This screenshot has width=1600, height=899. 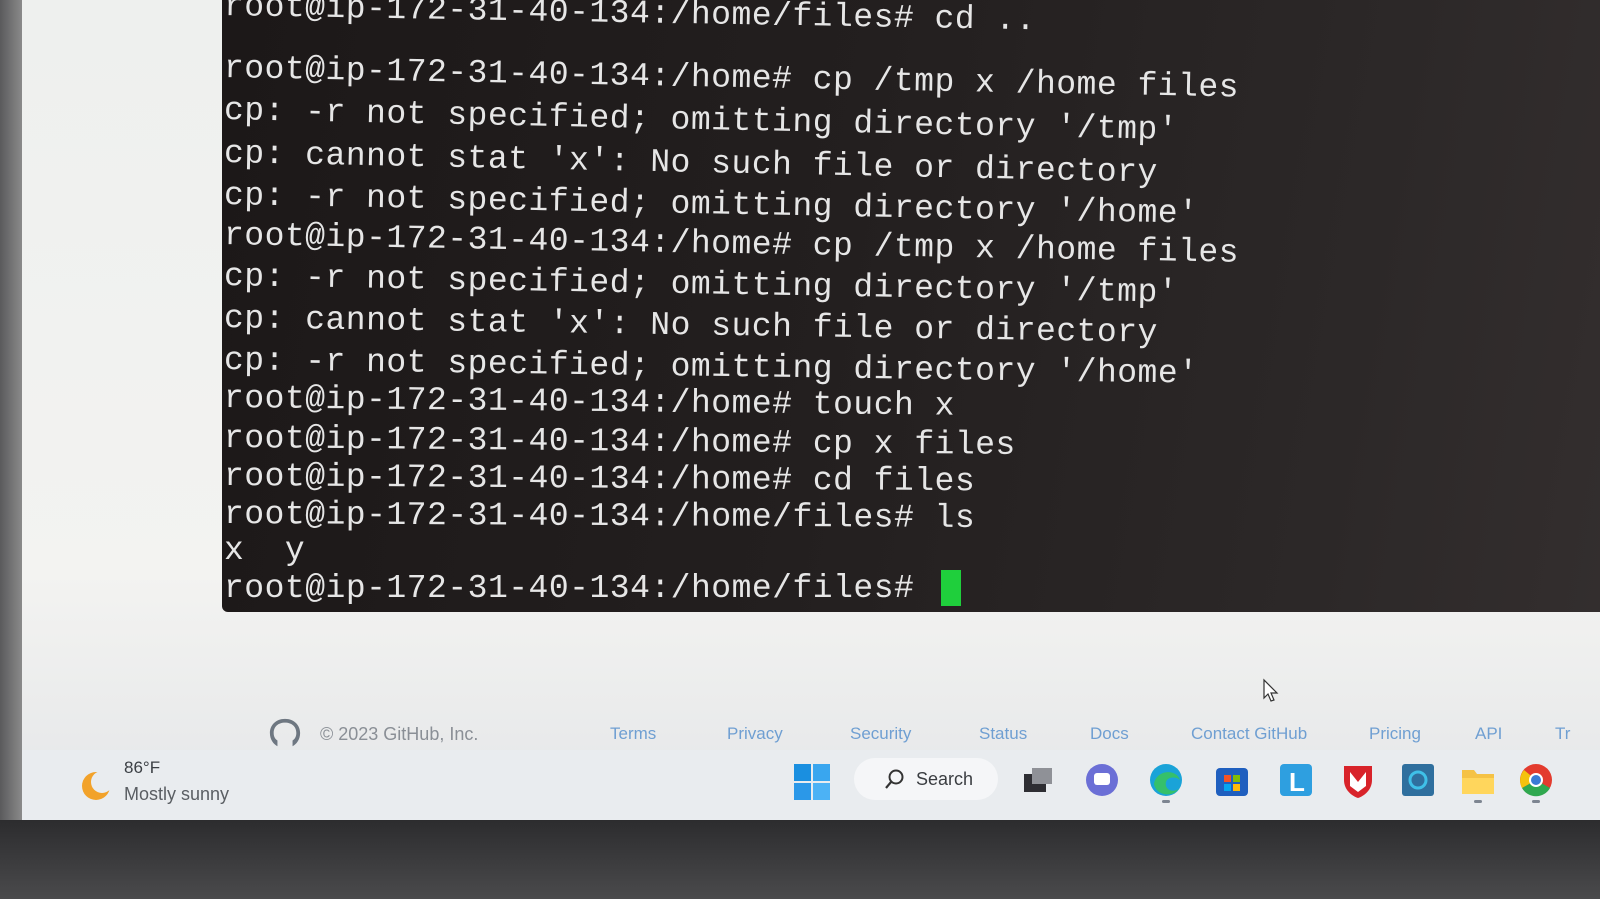 I want to click on file-explorer-icon, so click(x=1478, y=780).